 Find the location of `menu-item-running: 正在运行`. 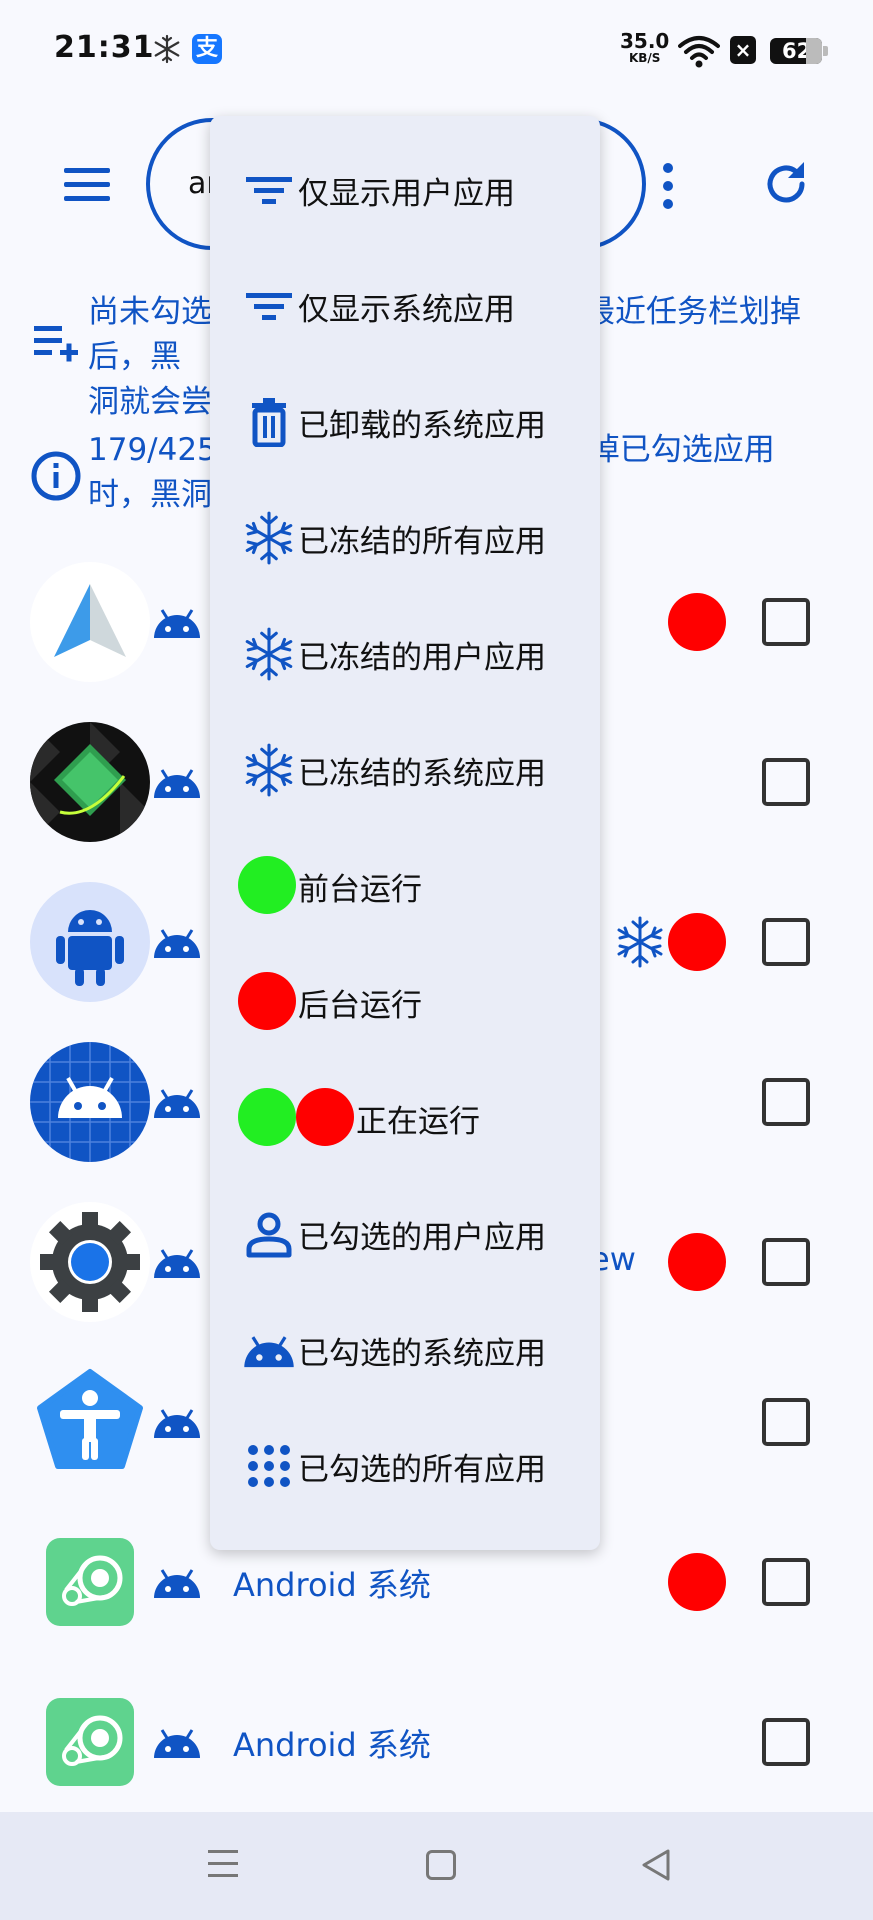

menu-item-running: 正在运行 is located at coordinates (405, 1116).